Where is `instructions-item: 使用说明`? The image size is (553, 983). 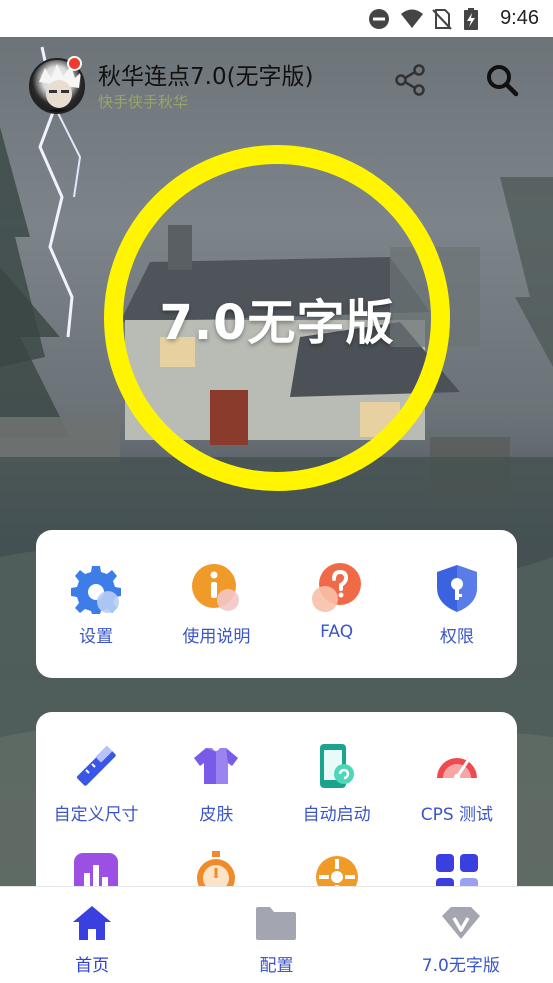
instructions-item: 使用说明 is located at coordinates (216, 604).